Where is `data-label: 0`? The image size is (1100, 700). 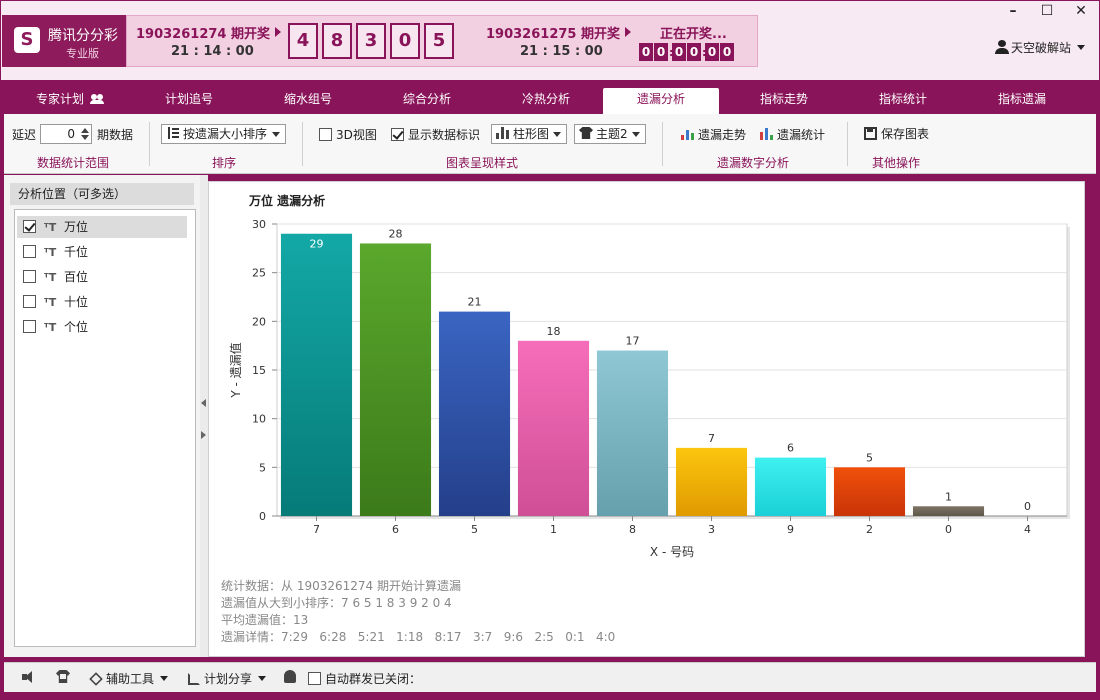
data-label: 0 is located at coordinates (1027, 506).